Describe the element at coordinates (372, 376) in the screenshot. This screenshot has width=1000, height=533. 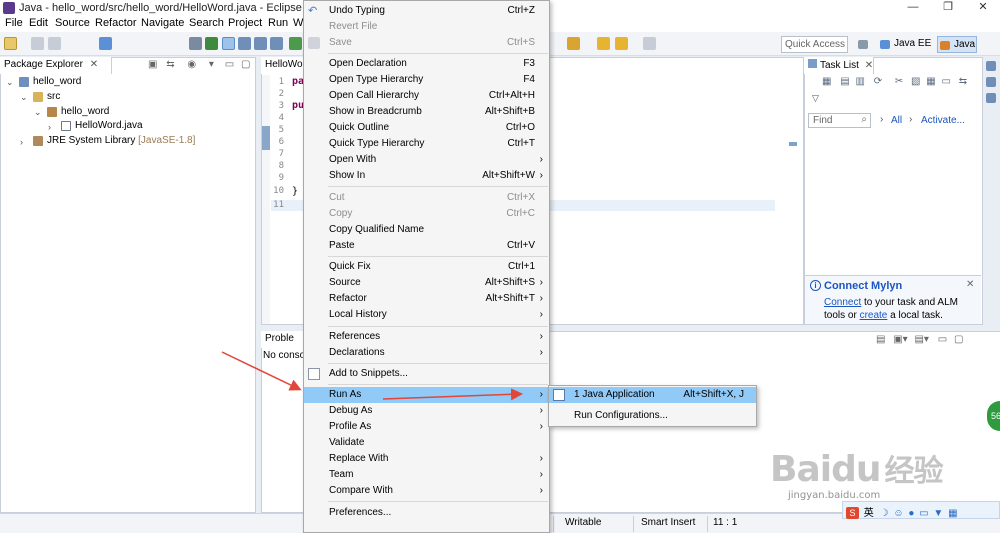
I see `annotation-arrows` at that location.